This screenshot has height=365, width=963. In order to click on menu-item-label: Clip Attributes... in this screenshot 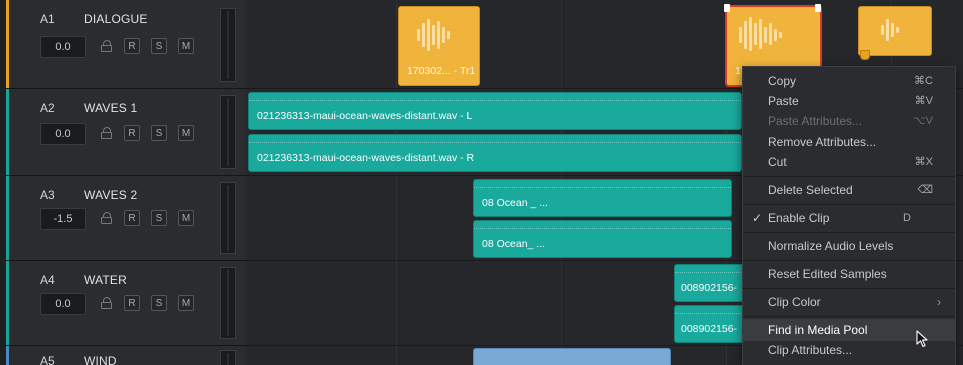, I will do `click(810, 350)`.